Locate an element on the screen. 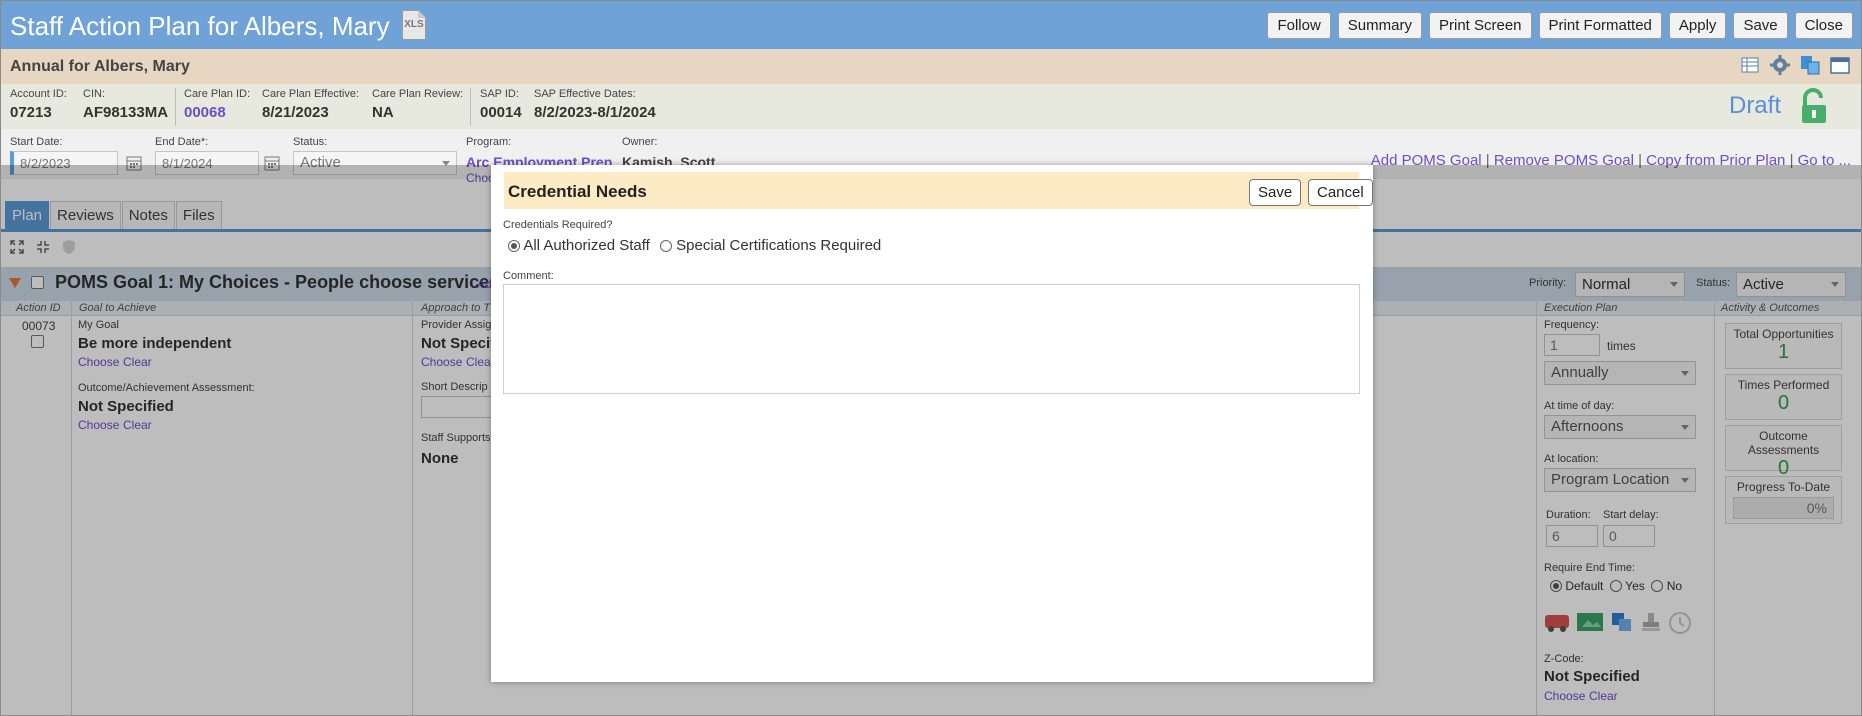 The width and height of the screenshot is (1862, 716). plan-subtitle: Annual for Albers, Mary is located at coordinates (100, 66).